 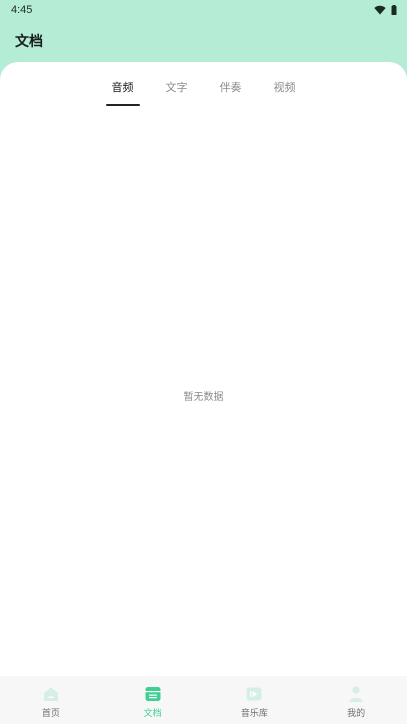 What do you see at coordinates (254, 714) in the screenshot?
I see `nav-label-music-library: 音乐库` at bounding box center [254, 714].